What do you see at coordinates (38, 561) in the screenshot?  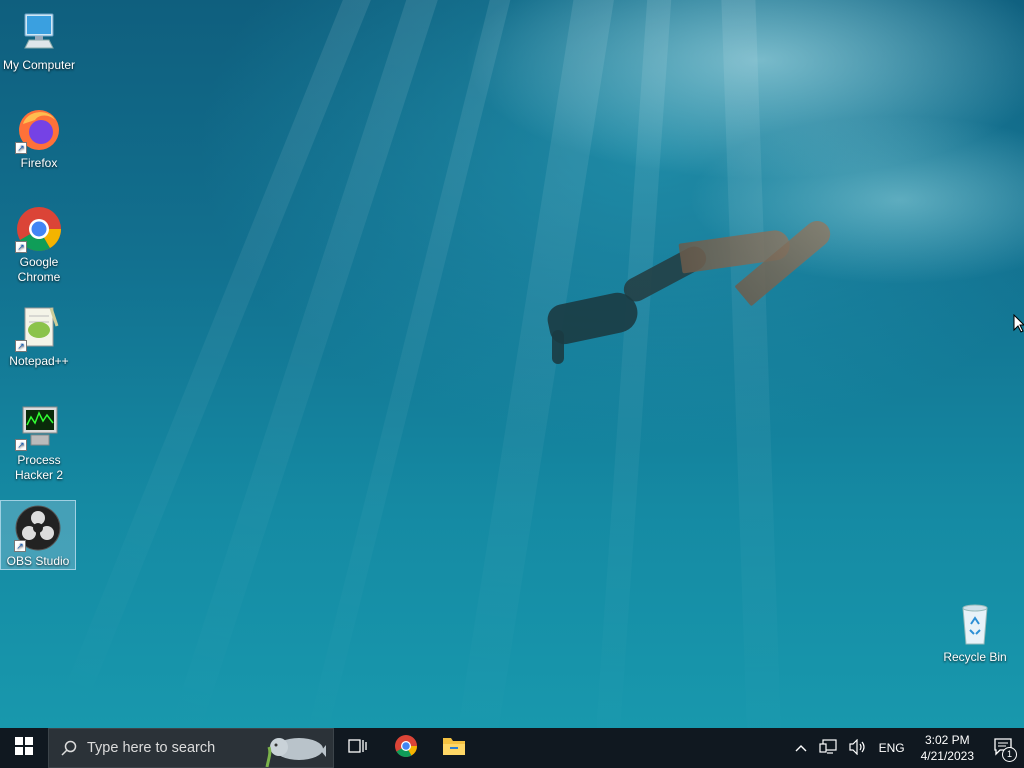 I see `desktop-icon-label: OBS Studio` at bounding box center [38, 561].